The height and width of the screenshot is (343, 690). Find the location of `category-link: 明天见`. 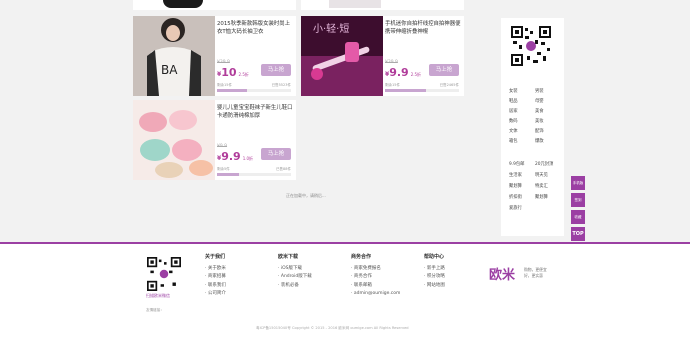

category-link: 明天见 is located at coordinates (541, 175).